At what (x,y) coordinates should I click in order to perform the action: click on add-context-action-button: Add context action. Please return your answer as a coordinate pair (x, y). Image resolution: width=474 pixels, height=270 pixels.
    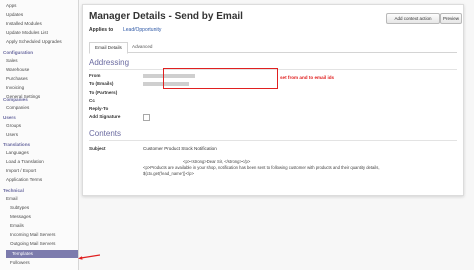
    Looking at the image, I should click on (413, 18).